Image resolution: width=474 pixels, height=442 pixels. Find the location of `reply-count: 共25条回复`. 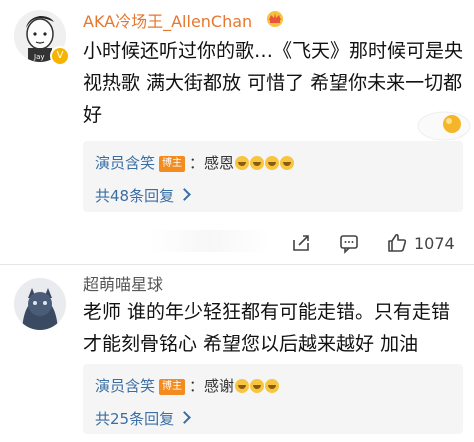

reply-count: 共25条回复 is located at coordinates (135, 419).